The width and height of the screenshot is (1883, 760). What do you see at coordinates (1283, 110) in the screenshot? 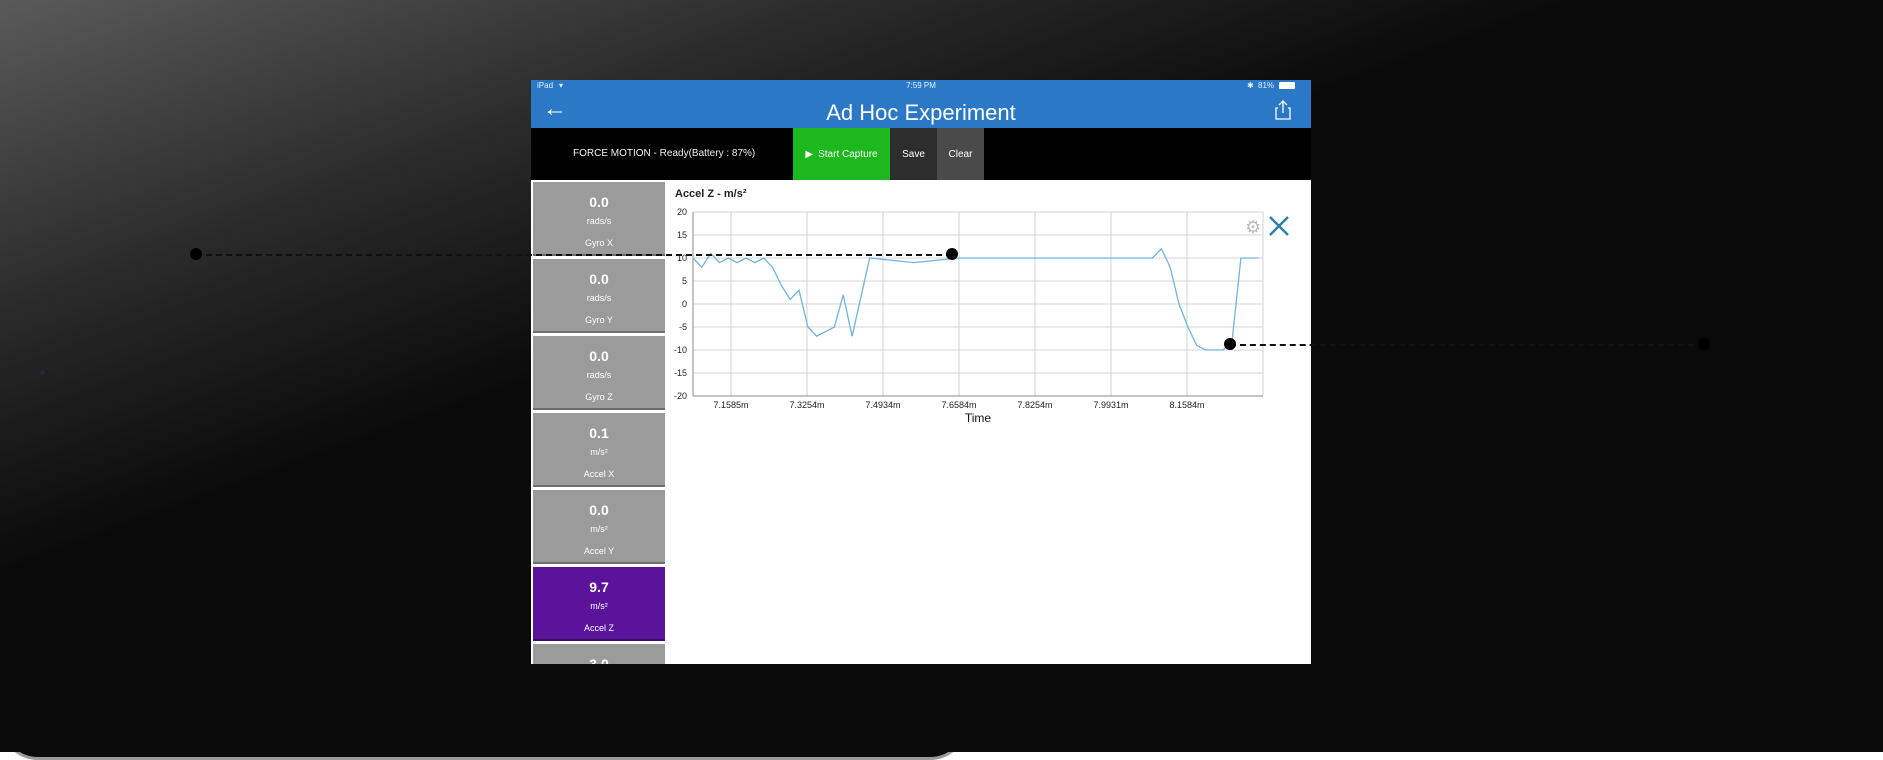
I see `share-icon` at bounding box center [1283, 110].